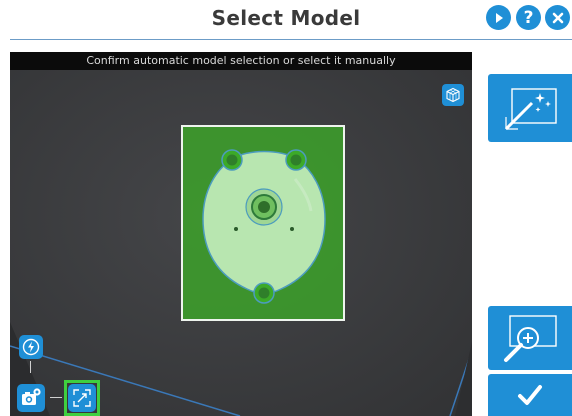 This screenshot has height=416, width=572. I want to click on camera-settings-icon, so click(31, 396).